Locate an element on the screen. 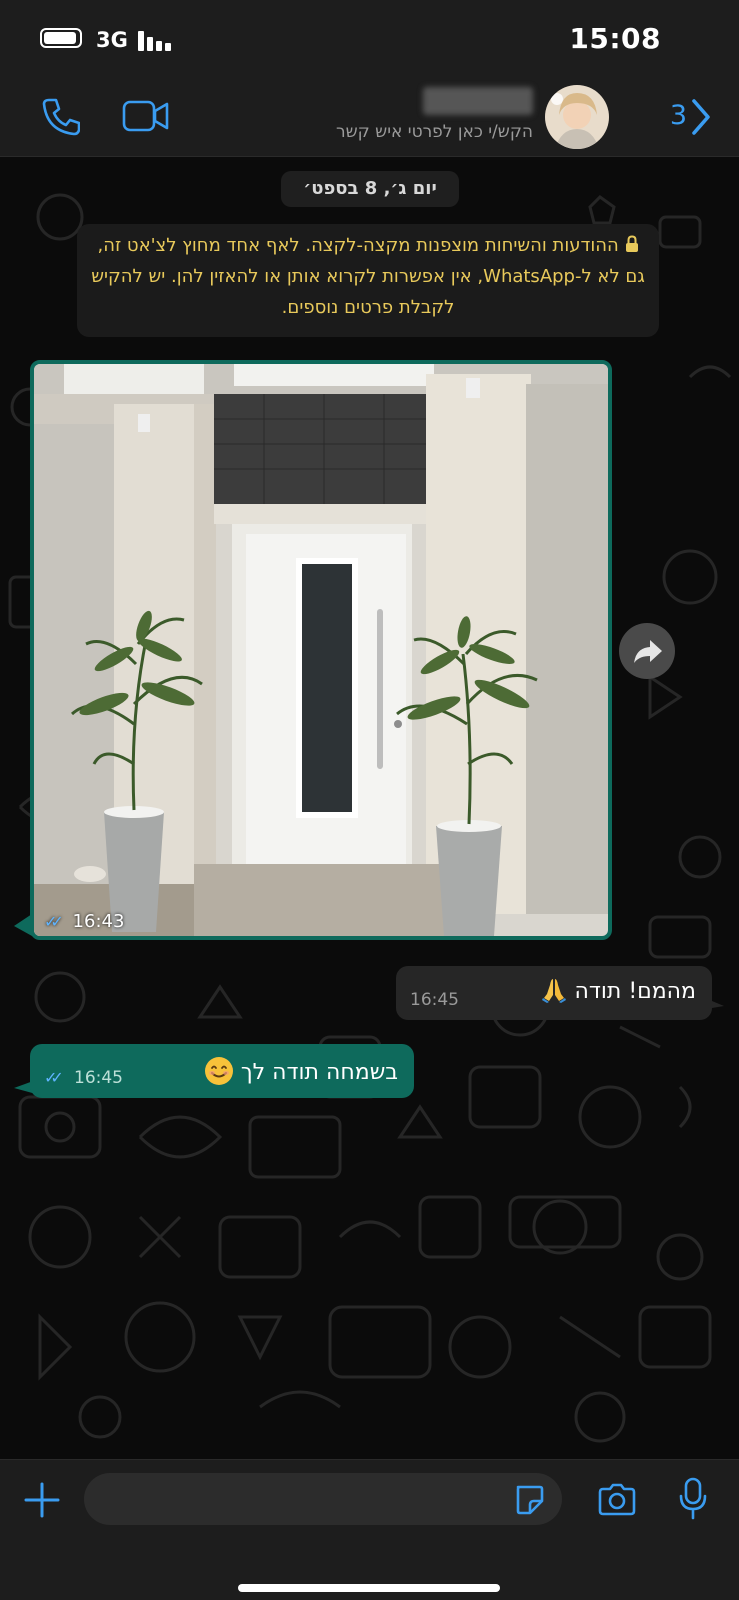 The width and height of the screenshot is (739, 1600). chevron-right-icon is located at coordinates (701, 117).